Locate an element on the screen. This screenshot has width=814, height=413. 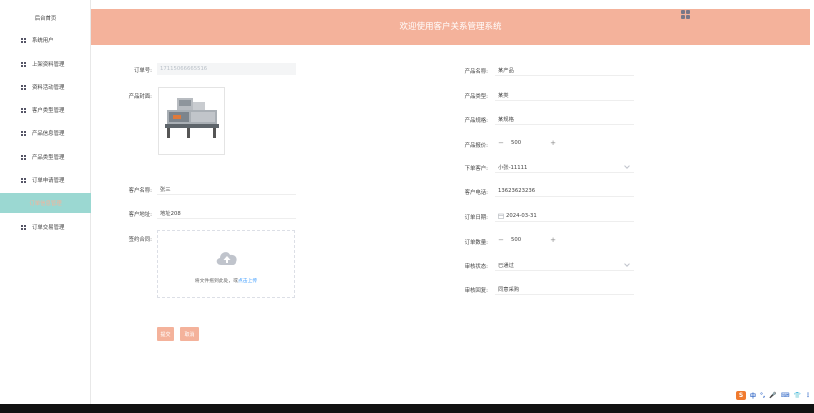
sidebar-item-label: 后台首页 is located at coordinates (45, 19).